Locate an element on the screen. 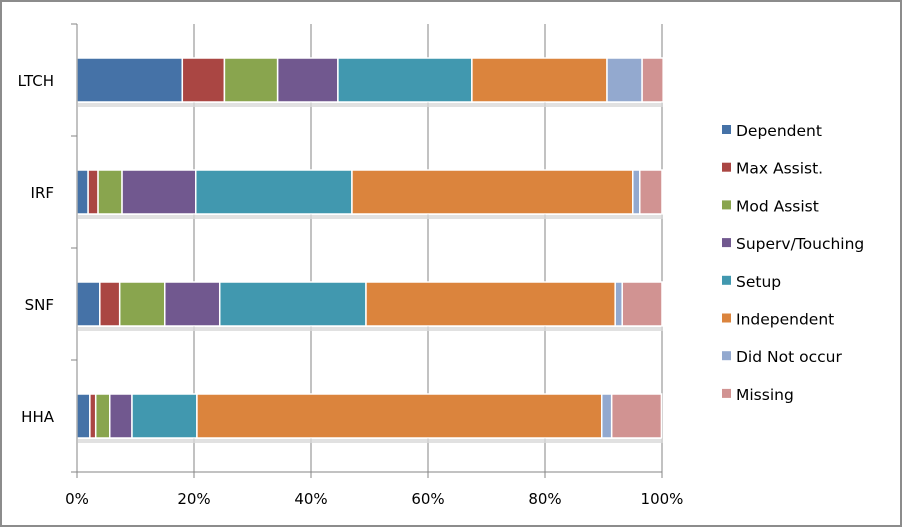 Image resolution: width=902 pixels, height=530 pixels. bar-segment-snf-dependent is located at coordinates (88, 304).